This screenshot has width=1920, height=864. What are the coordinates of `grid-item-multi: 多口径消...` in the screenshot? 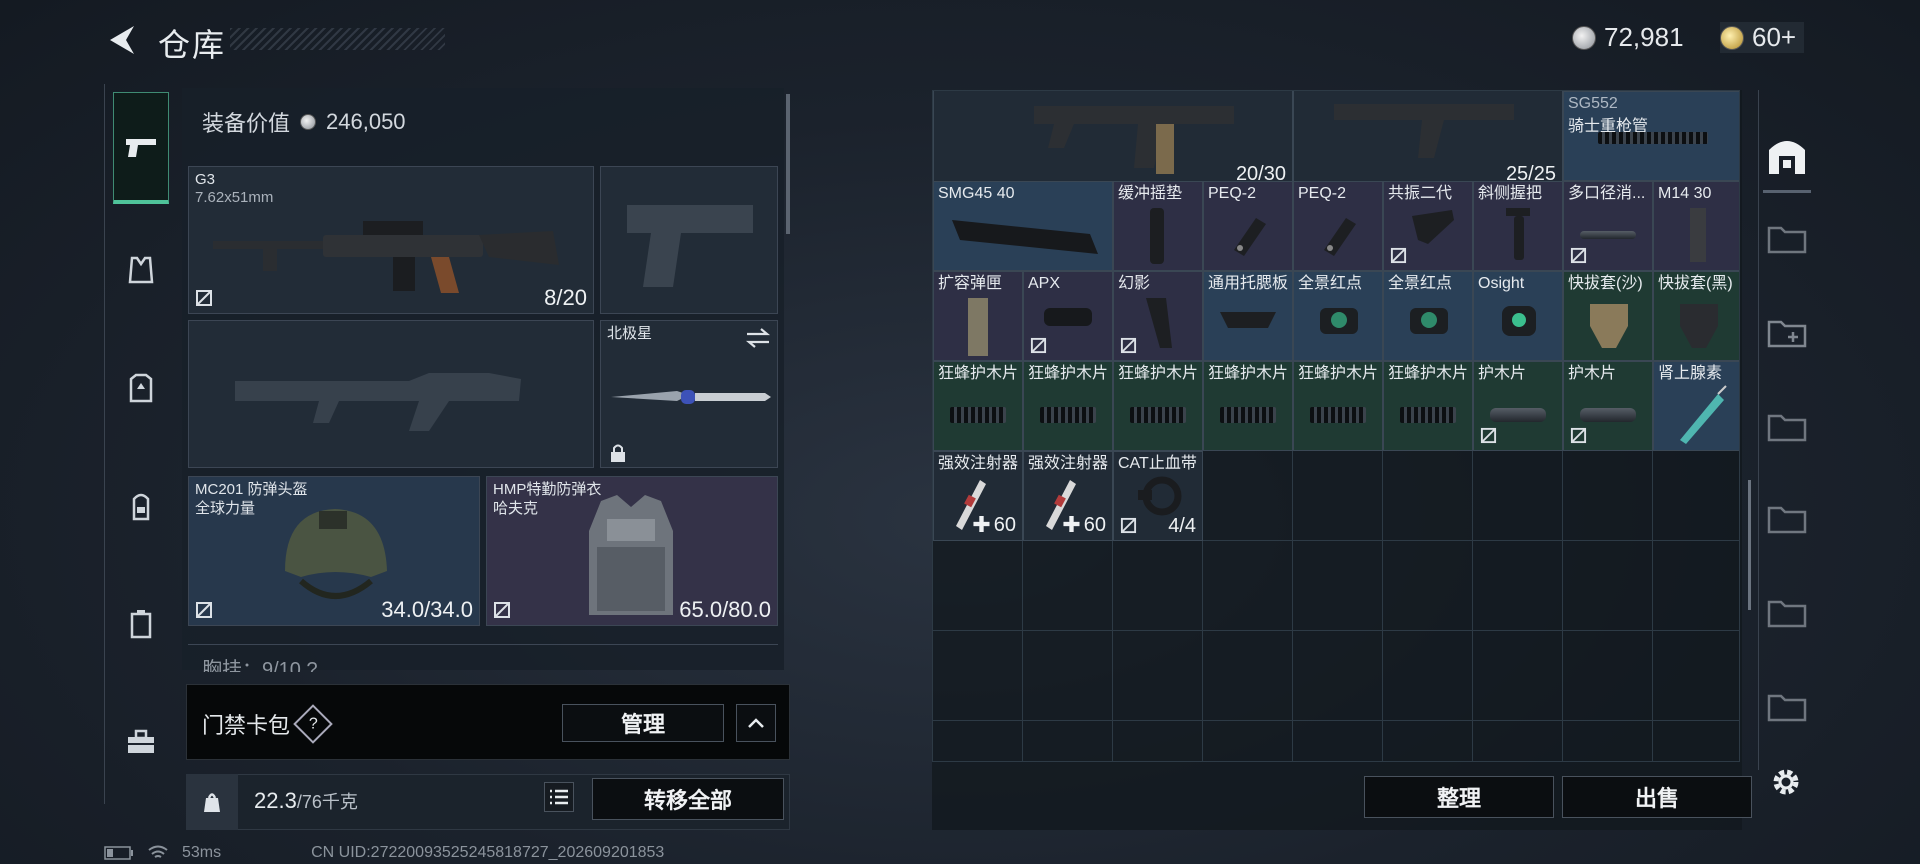 It's located at (1608, 226).